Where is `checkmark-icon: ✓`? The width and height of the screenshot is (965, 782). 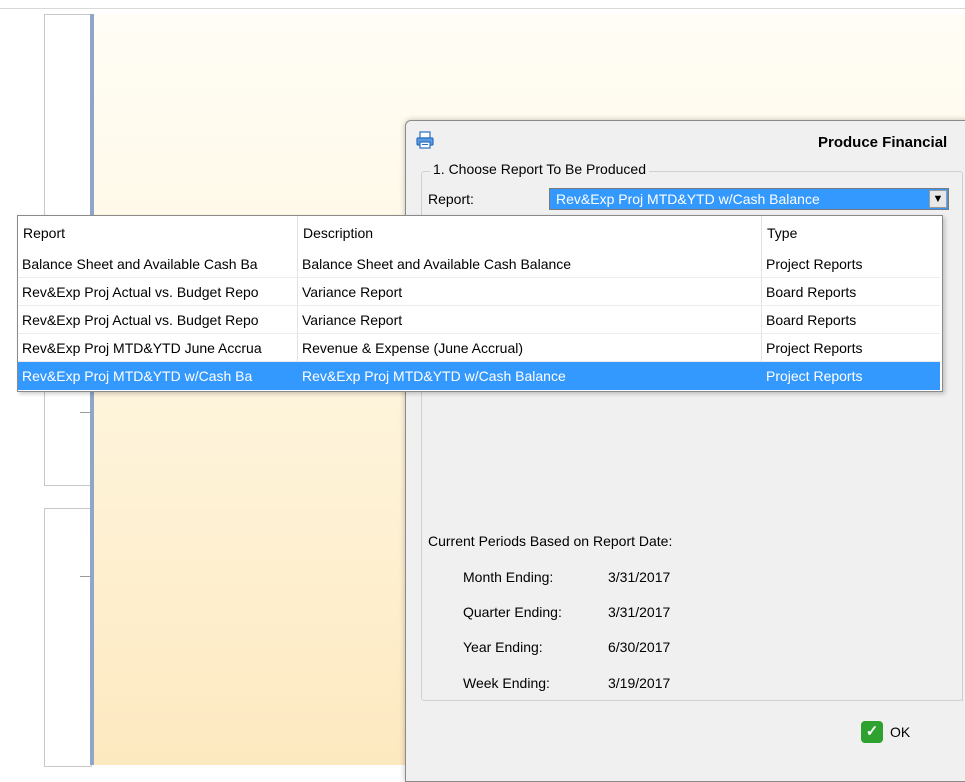
checkmark-icon: ✓ is located at coordinates (872, 732).